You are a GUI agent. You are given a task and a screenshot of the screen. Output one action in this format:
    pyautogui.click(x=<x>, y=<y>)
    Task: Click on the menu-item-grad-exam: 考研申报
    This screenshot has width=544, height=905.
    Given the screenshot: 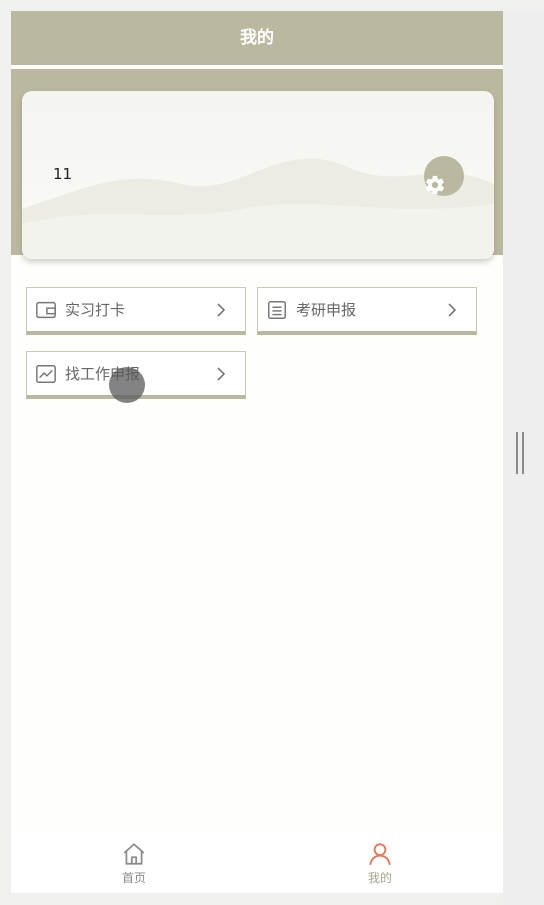 What is the action you would take?
    pyautogui.click(x=367, y=311)
    